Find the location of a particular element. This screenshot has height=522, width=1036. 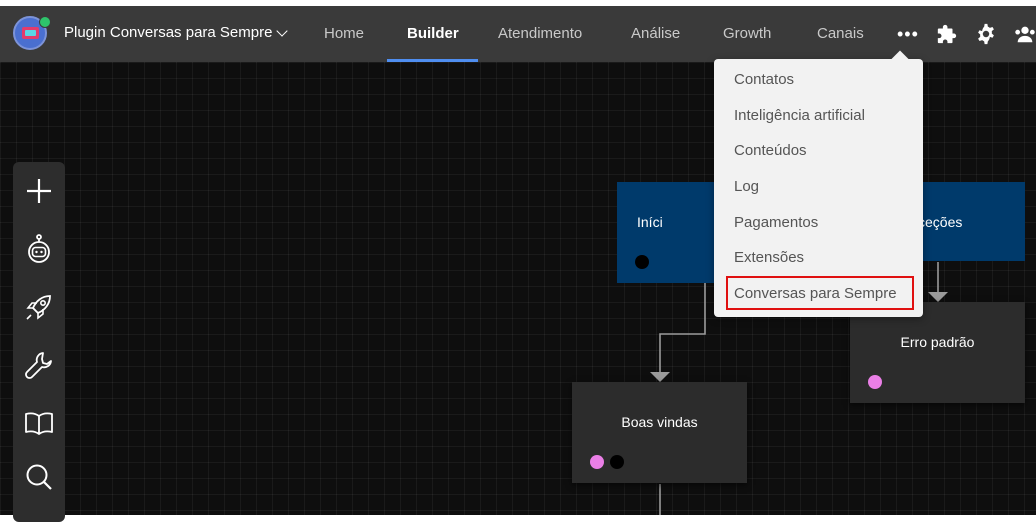

bot-avatar is located at coordinates (32, 33).